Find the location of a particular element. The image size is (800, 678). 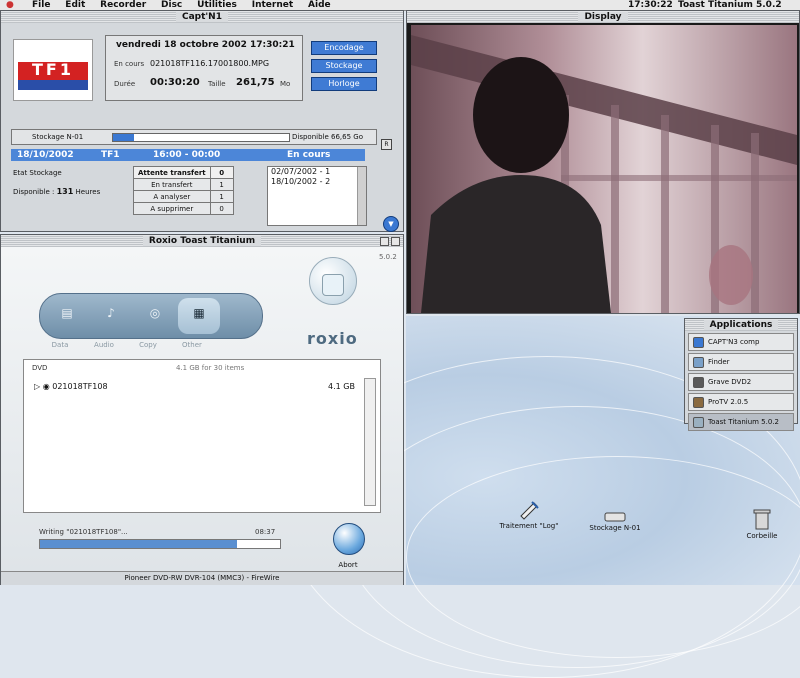

list-item: 02/07/2002 - 1 is located at coordinates (317, 172).